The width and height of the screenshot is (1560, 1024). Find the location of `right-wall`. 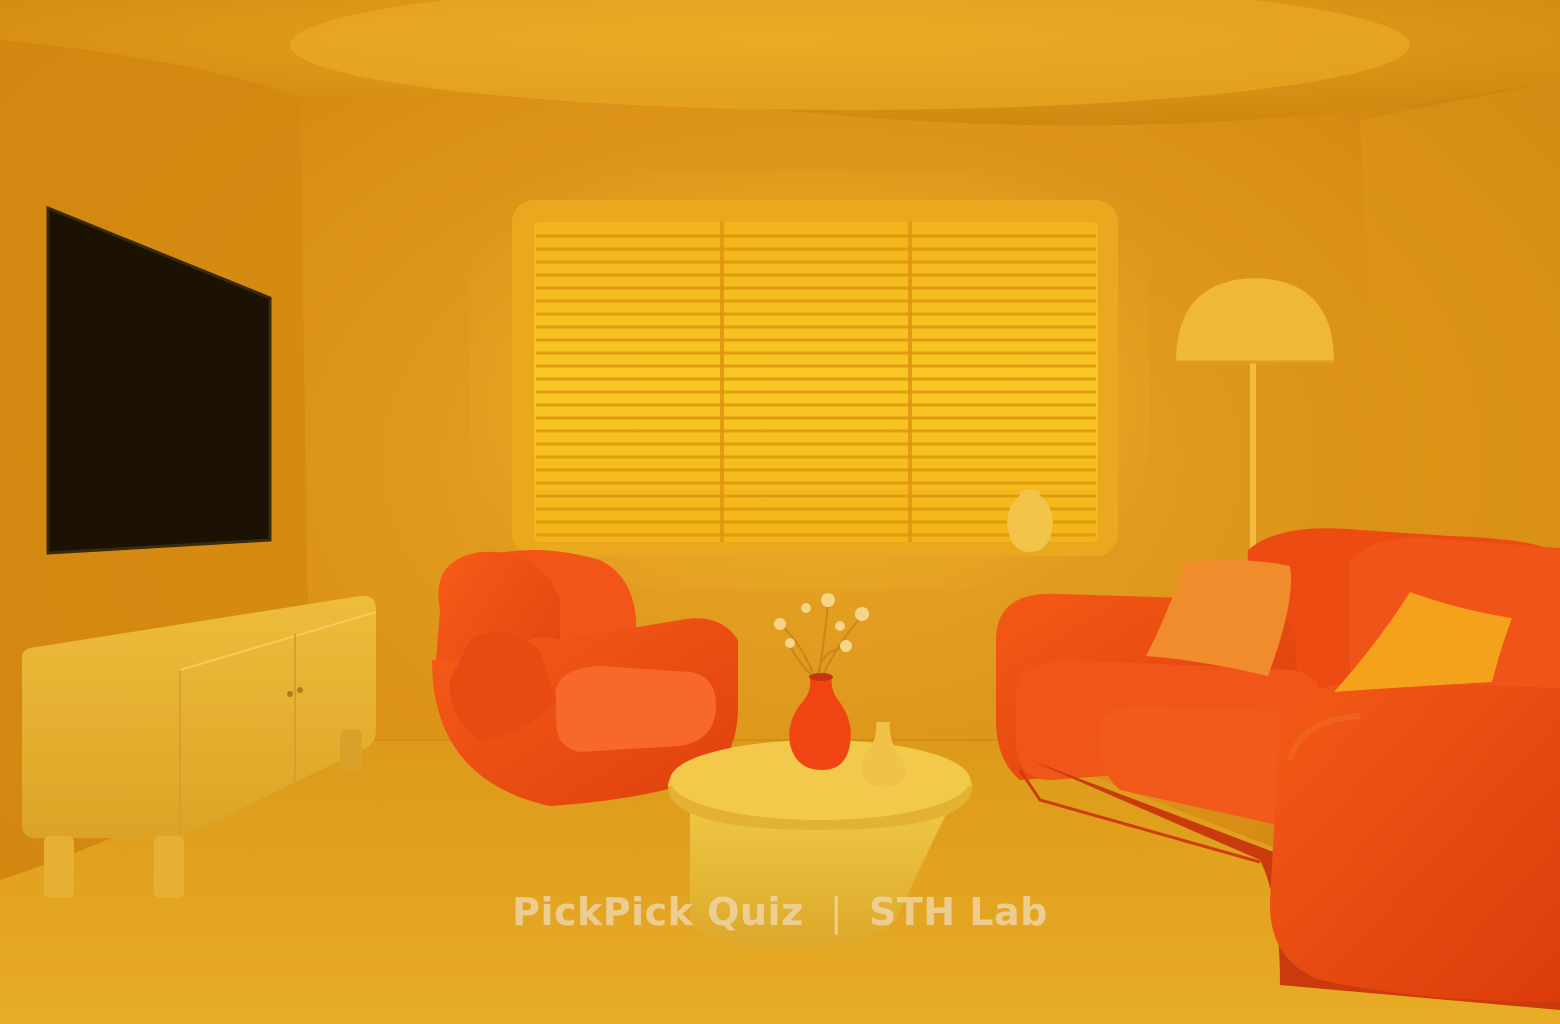

right-wall is located at coordinates (1460, 320).